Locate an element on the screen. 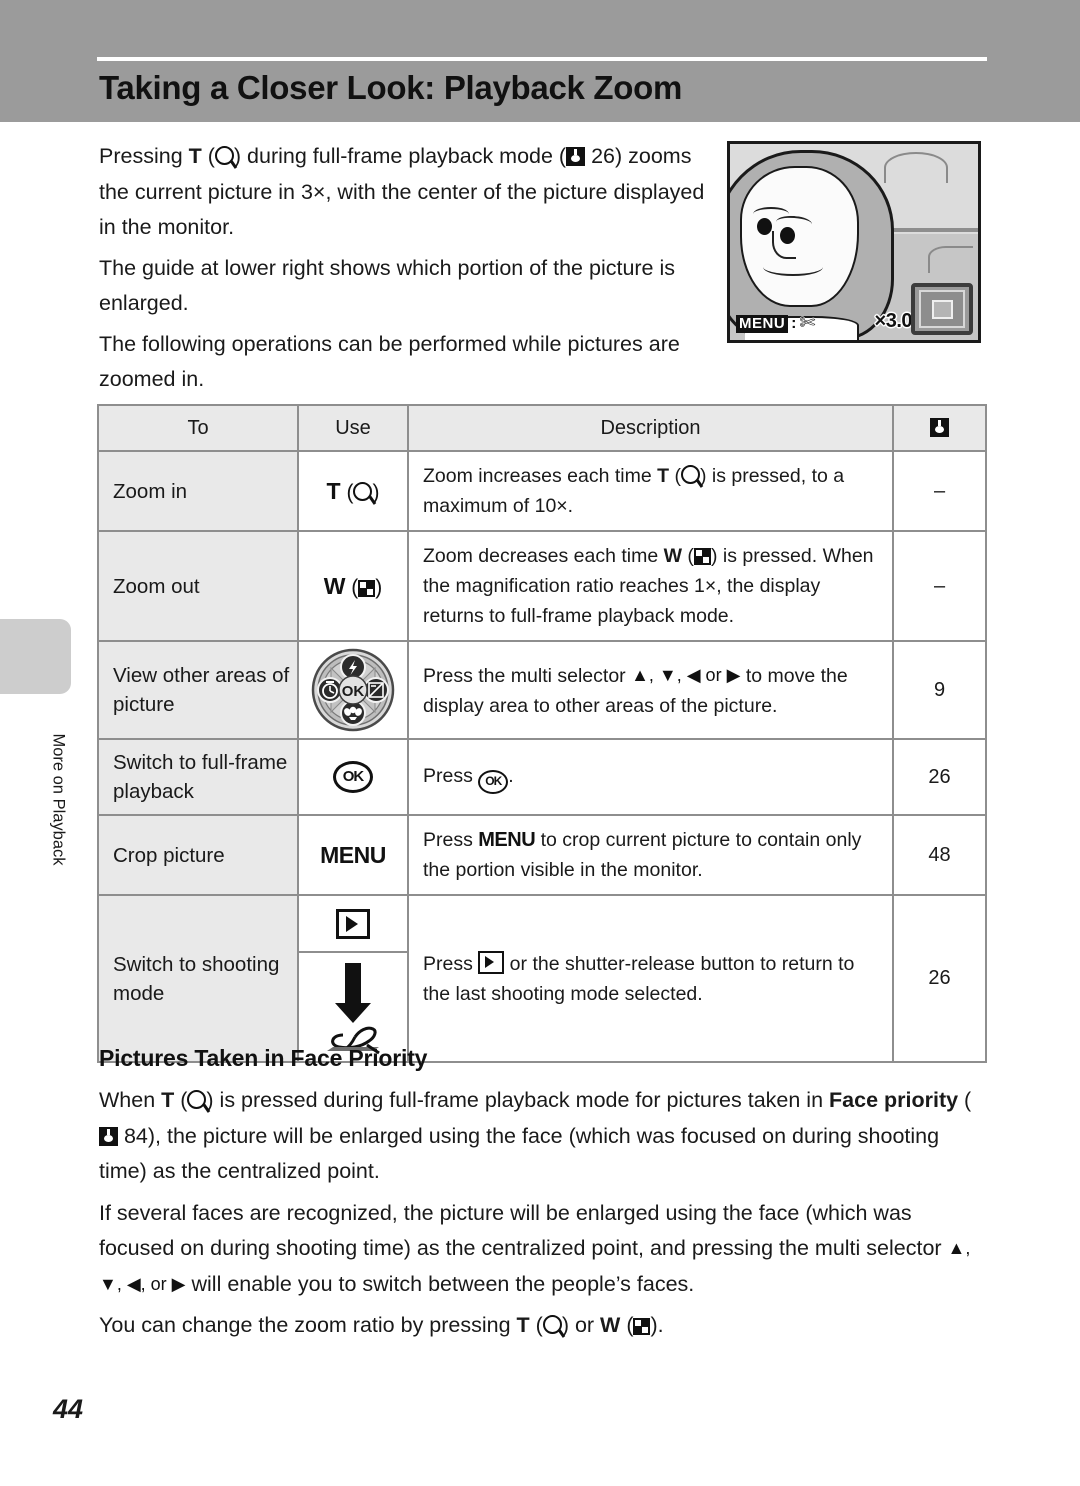 This screenshot has height=1486, width=1080. column-header-description: Description is located at coordinates (650, 428).